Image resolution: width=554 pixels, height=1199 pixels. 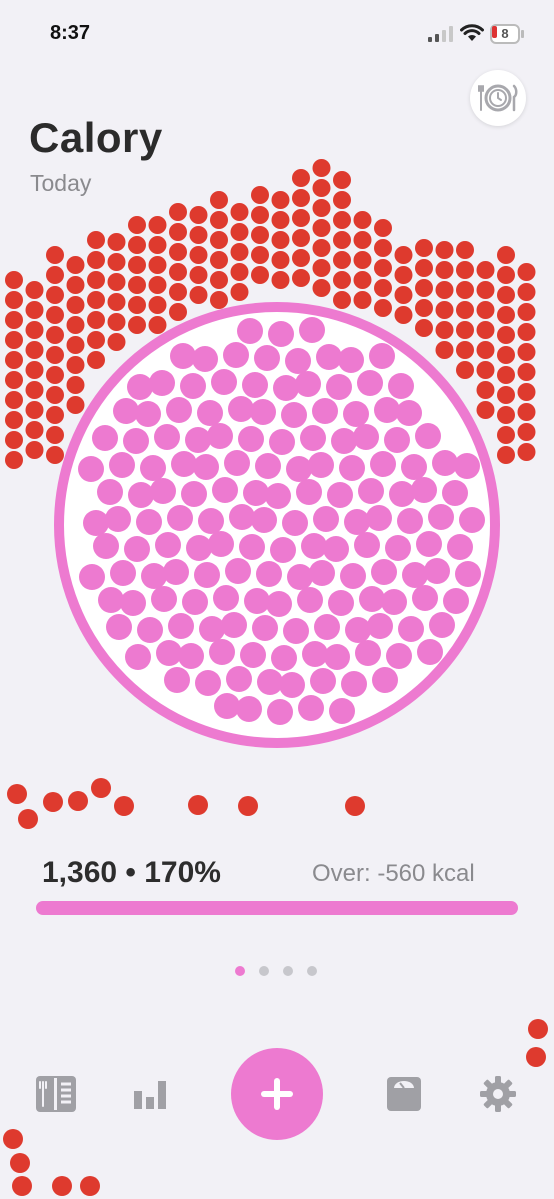 I want to click on tab-stats, so click(x=150, y=1094).